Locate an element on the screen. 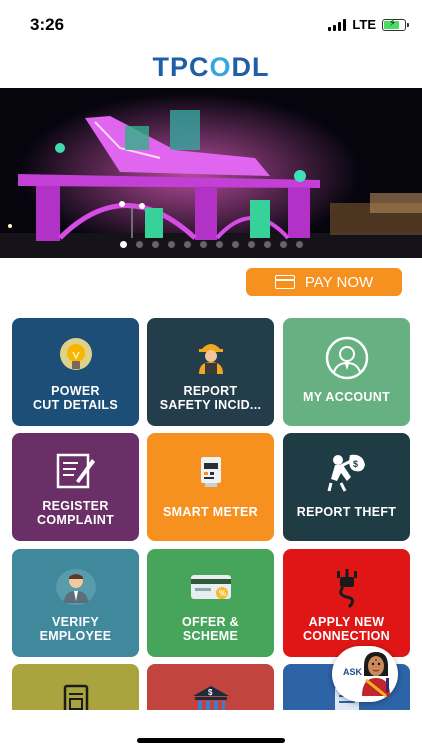 The height and width of the screenshot is (750, 422). theft-icon: $ is located at coordinates (346, 471).